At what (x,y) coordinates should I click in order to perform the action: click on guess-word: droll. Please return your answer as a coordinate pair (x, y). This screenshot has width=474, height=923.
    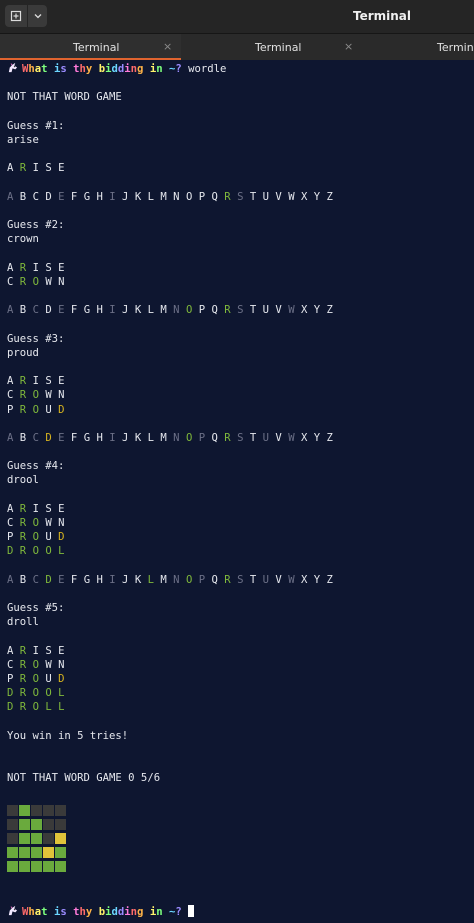
    Looking at the image, I should click on (23, 622).